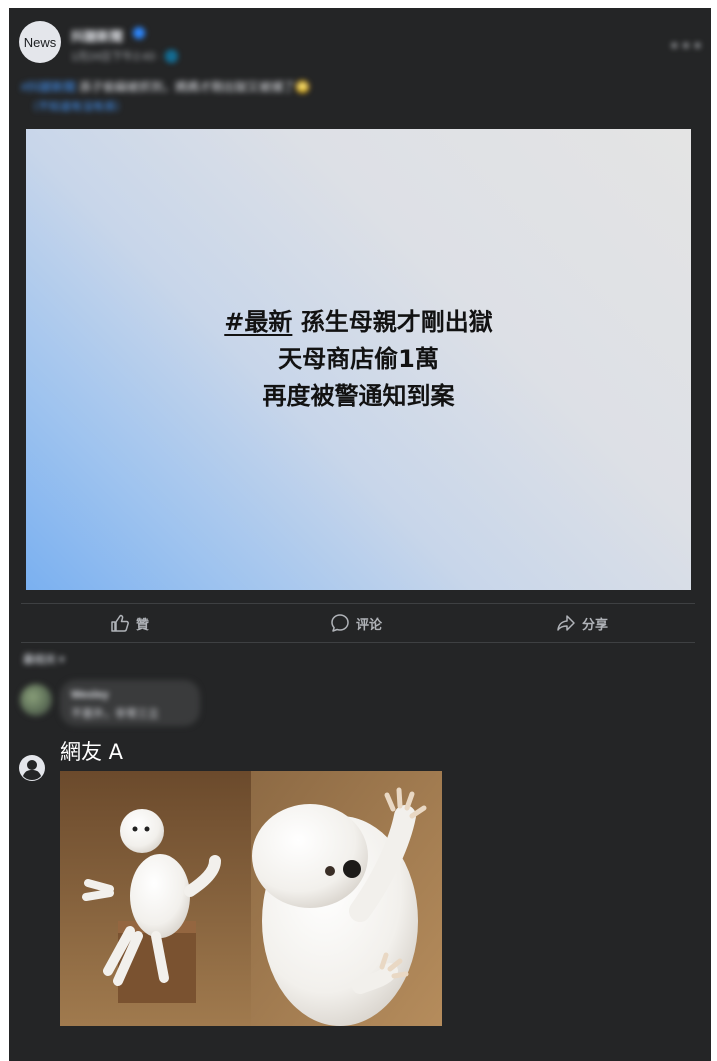 The width and height of the screenshot is (717, 1061). Describe the element at coordinates (129, 623) in the screenshot. I see `like-button: 贊` at that location.